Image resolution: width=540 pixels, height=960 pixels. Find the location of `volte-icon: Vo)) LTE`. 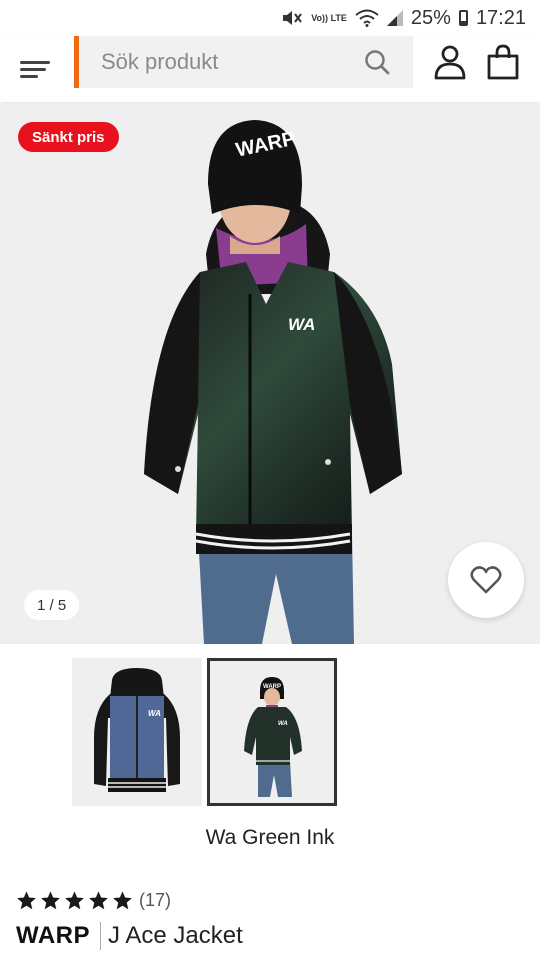

volte-icon: Vo)) LTE is located at coordinates (329, 17).